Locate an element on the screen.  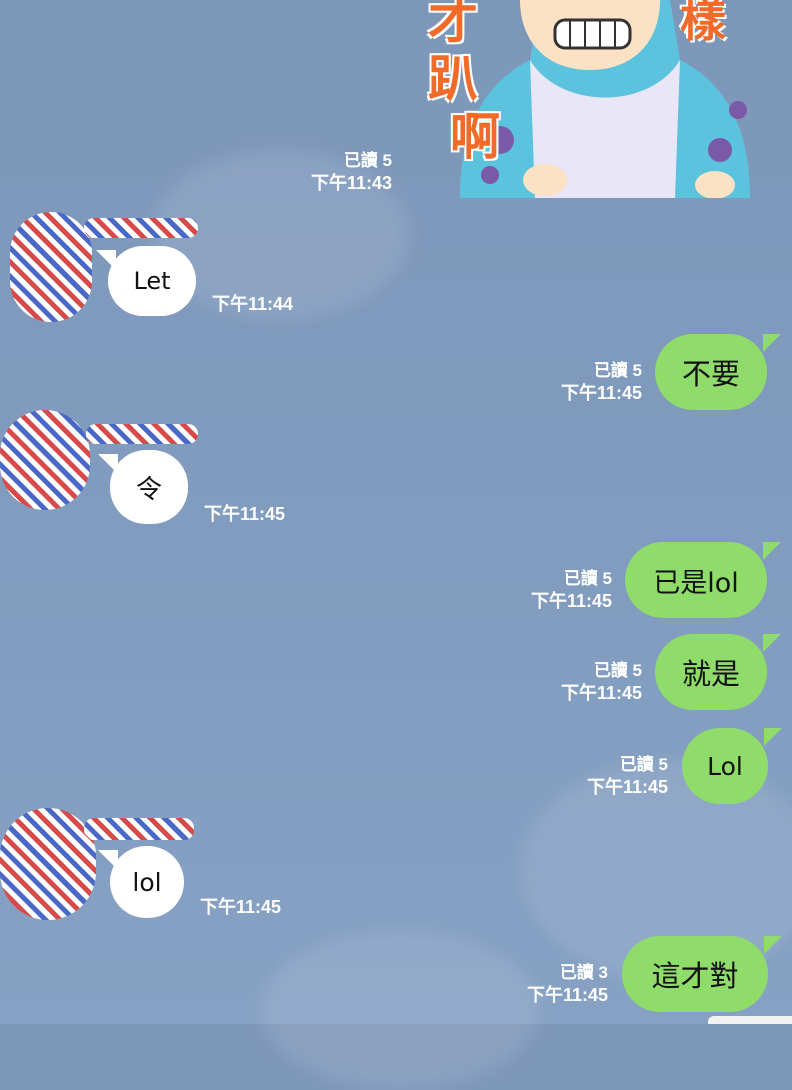
message-meta: 已讀 3 下午11:45 is located at coordinates (567, 984).